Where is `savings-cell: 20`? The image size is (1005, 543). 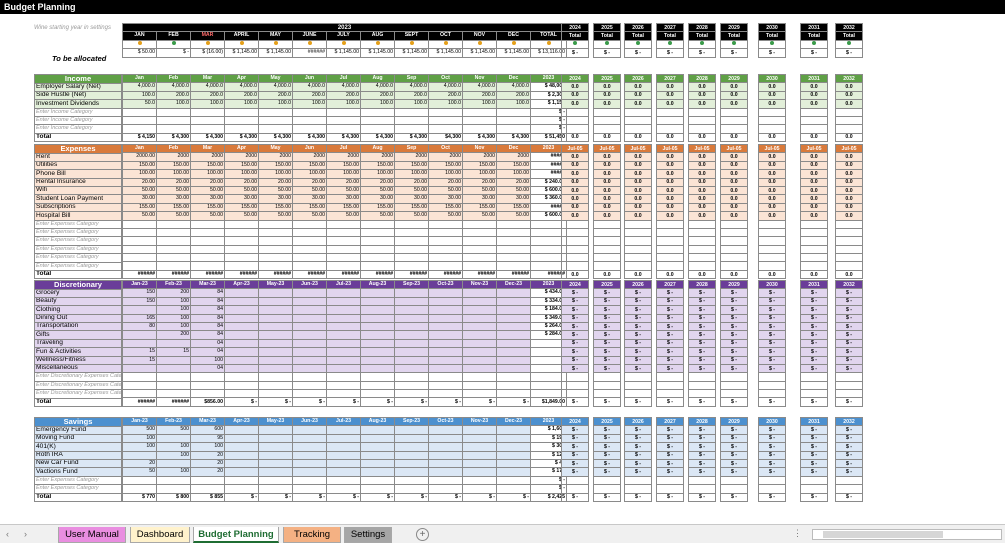
savings-cell: 20 is located at coordinates (139, 463).